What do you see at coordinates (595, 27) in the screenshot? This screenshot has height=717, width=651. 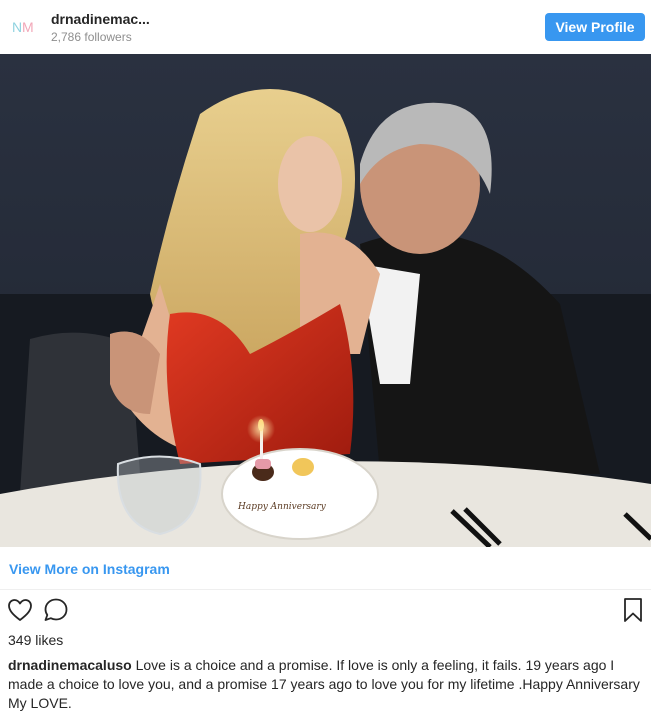 I see `view-profile-button: View Profile` at bounding box center [595, 27].